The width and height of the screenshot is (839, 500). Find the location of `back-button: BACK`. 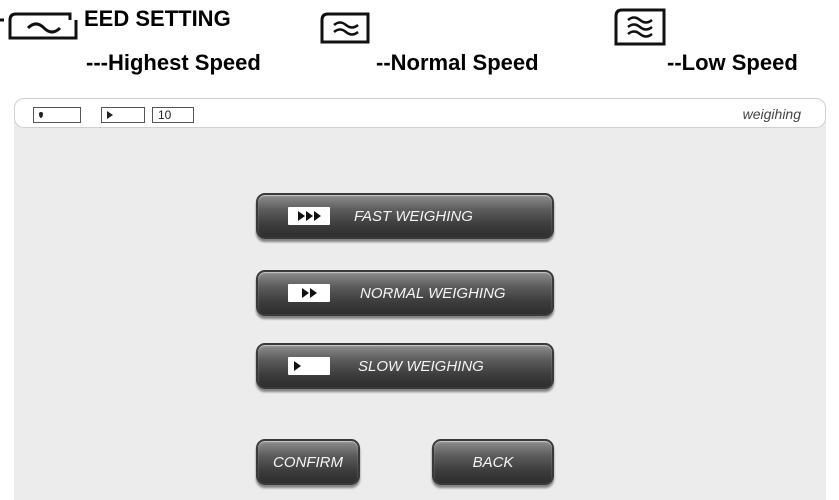

back-button: BACK is located at coordinates (493, 462).